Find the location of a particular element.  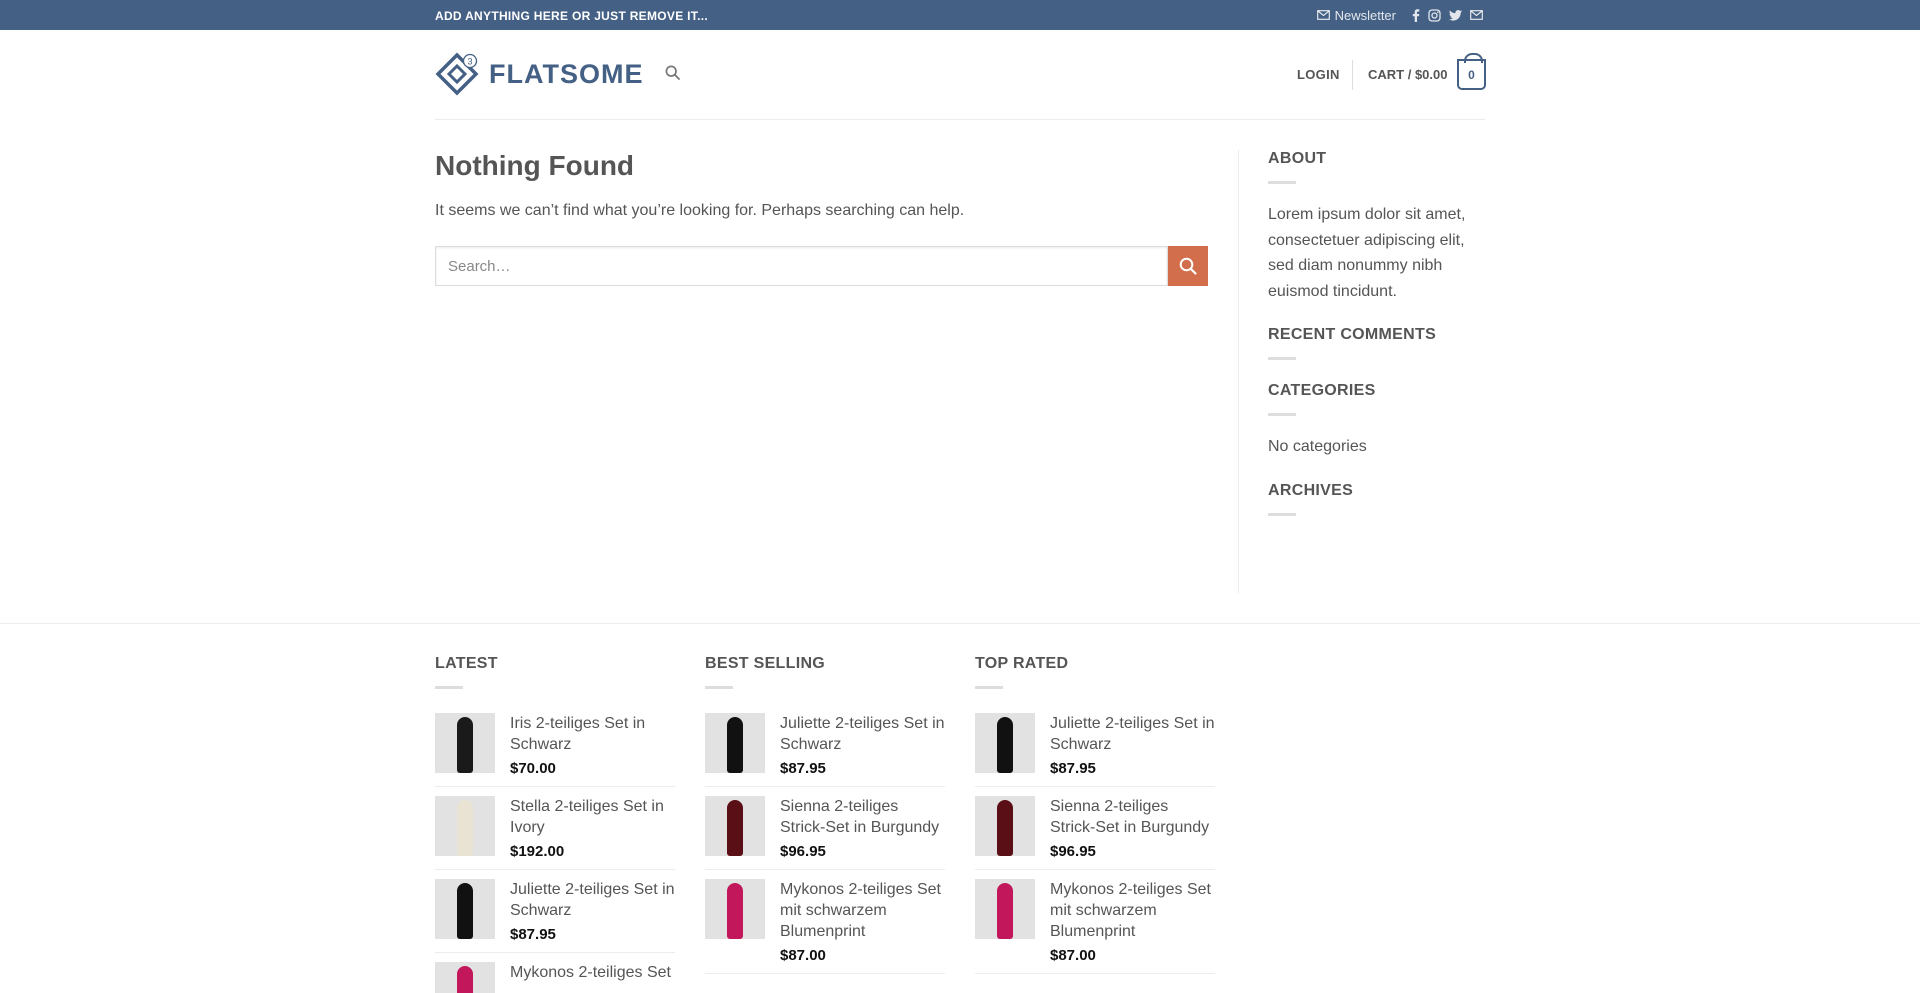

product-price: $70.00 is located at coordinates (533, 768).